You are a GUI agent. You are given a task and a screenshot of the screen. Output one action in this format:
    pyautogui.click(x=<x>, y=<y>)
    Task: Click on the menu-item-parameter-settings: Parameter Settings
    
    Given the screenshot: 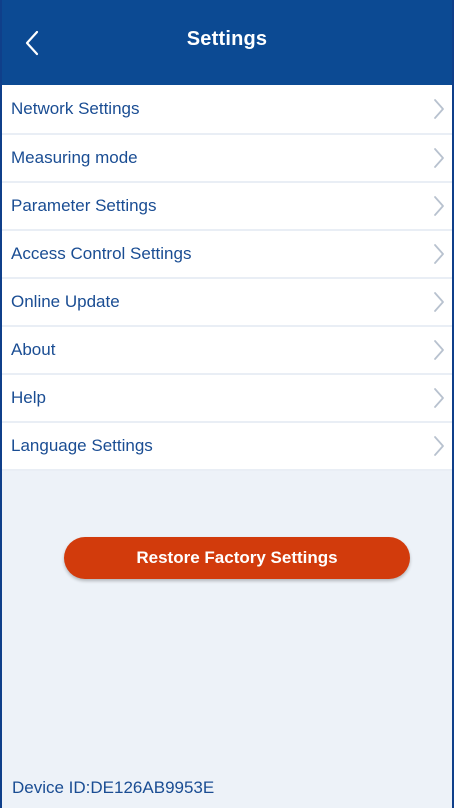 What is the action you would take?
    pyautogui.click(x=227, y=207)
    